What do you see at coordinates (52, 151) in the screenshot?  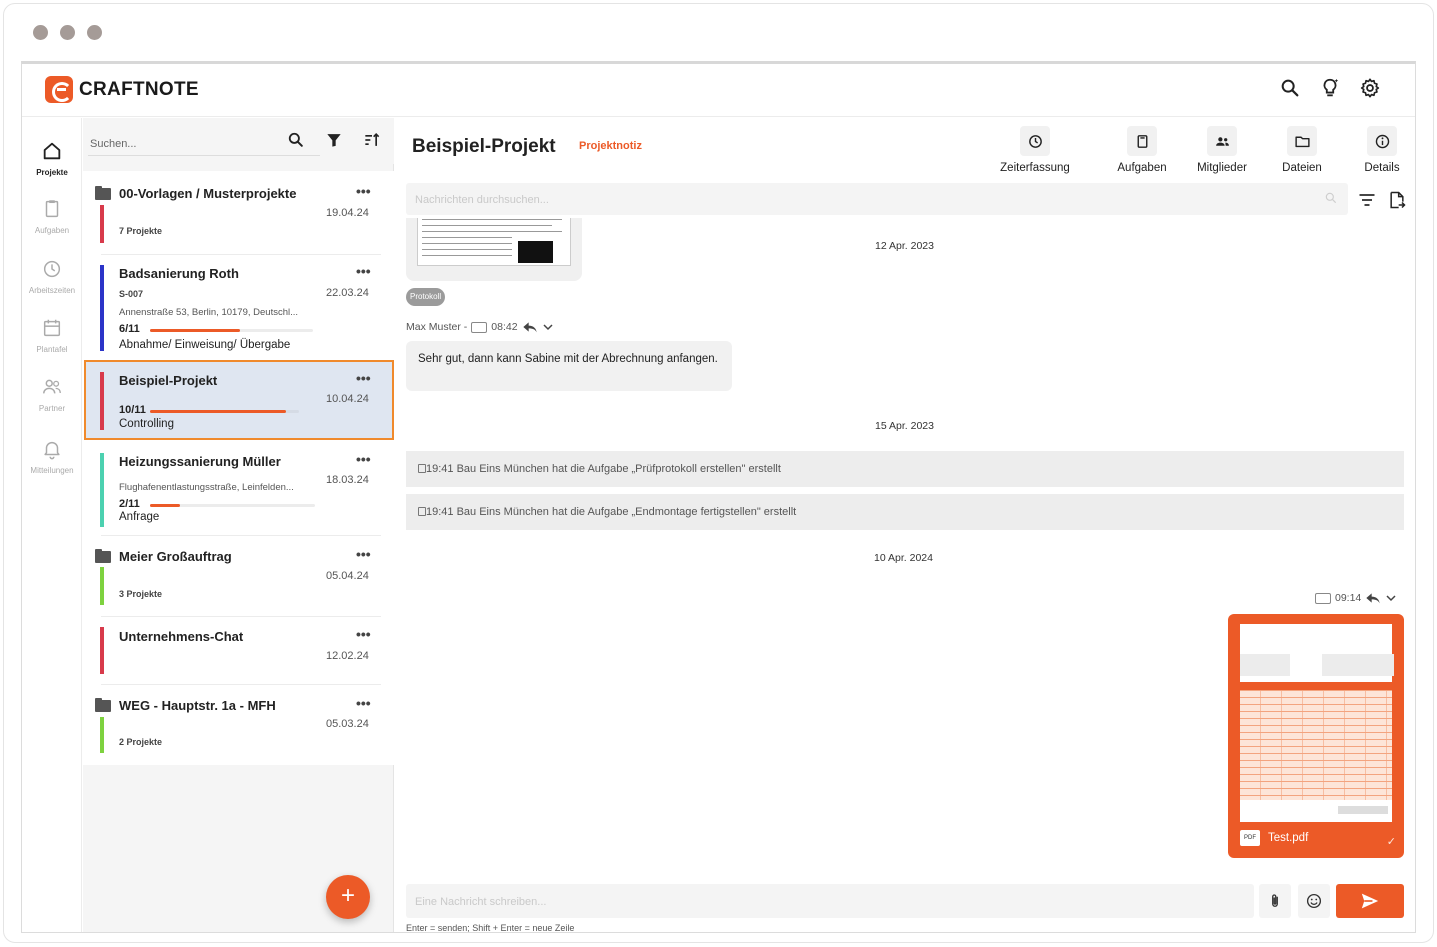 I see `home-icon` at bounding box center [52, 151].